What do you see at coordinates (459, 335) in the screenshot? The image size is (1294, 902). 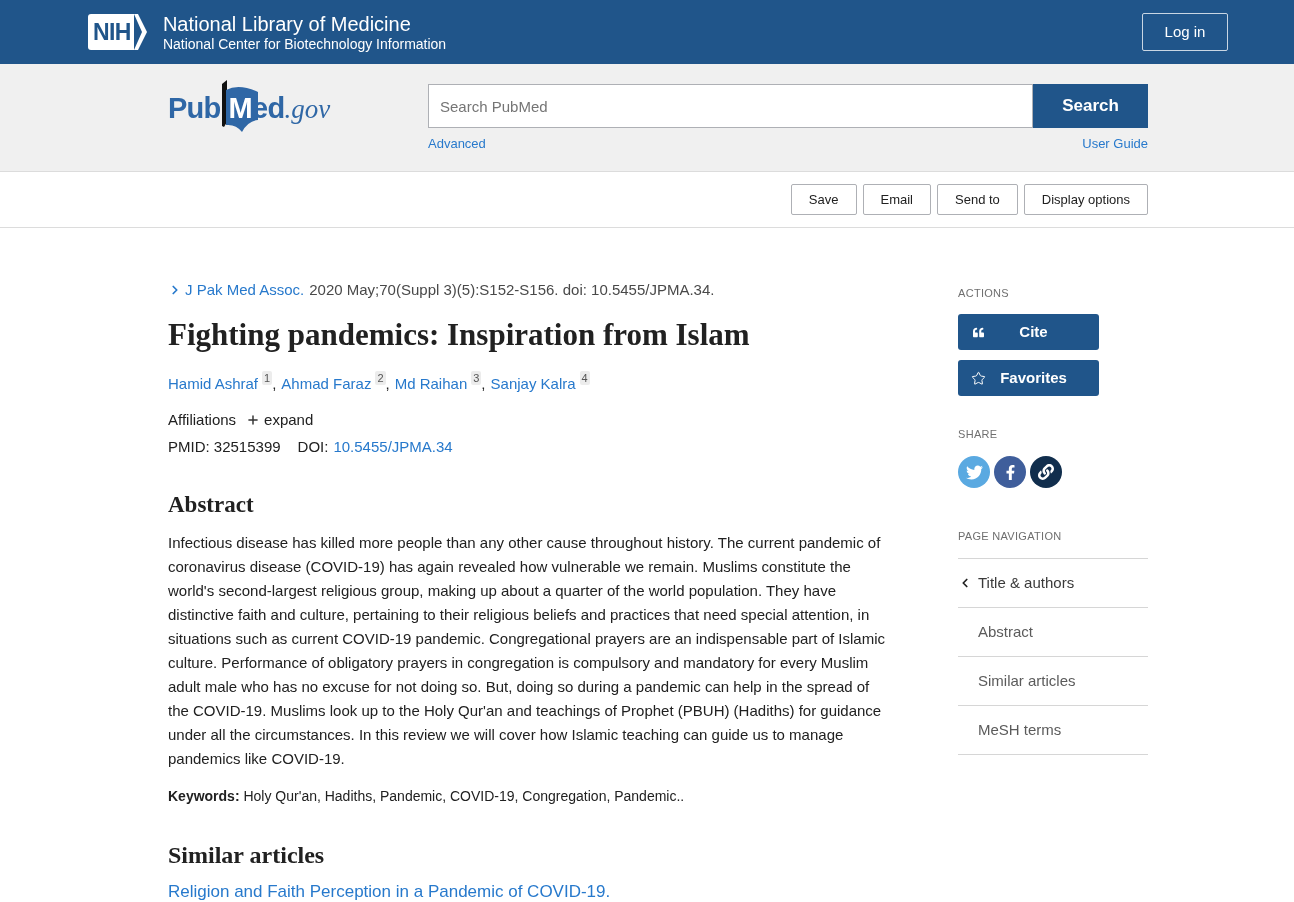 I see `article-title: Fighting pandemics: Inspiration from Islam` at bounding box center [459, 335].